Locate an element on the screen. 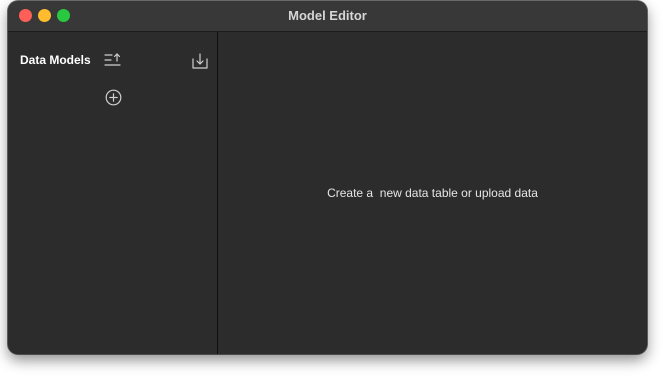 This screenshot has width=663, height=380. window-title: Model Editor is located at coordinates (327, 15).